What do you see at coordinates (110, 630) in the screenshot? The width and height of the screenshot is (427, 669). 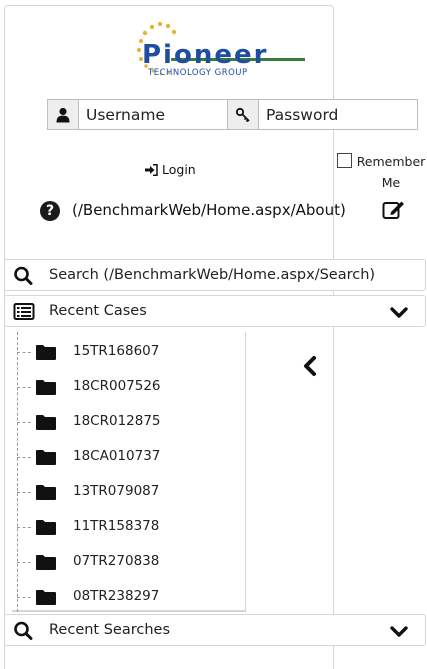 I see `recent-searches-label: Recent Searches` at bounding box center [110, 630].